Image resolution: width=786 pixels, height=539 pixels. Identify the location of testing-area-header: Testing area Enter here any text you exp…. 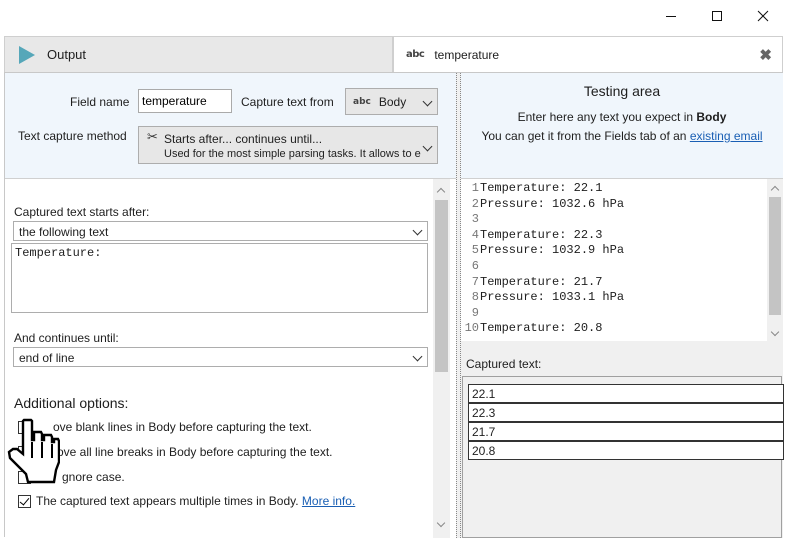
(622, 125).